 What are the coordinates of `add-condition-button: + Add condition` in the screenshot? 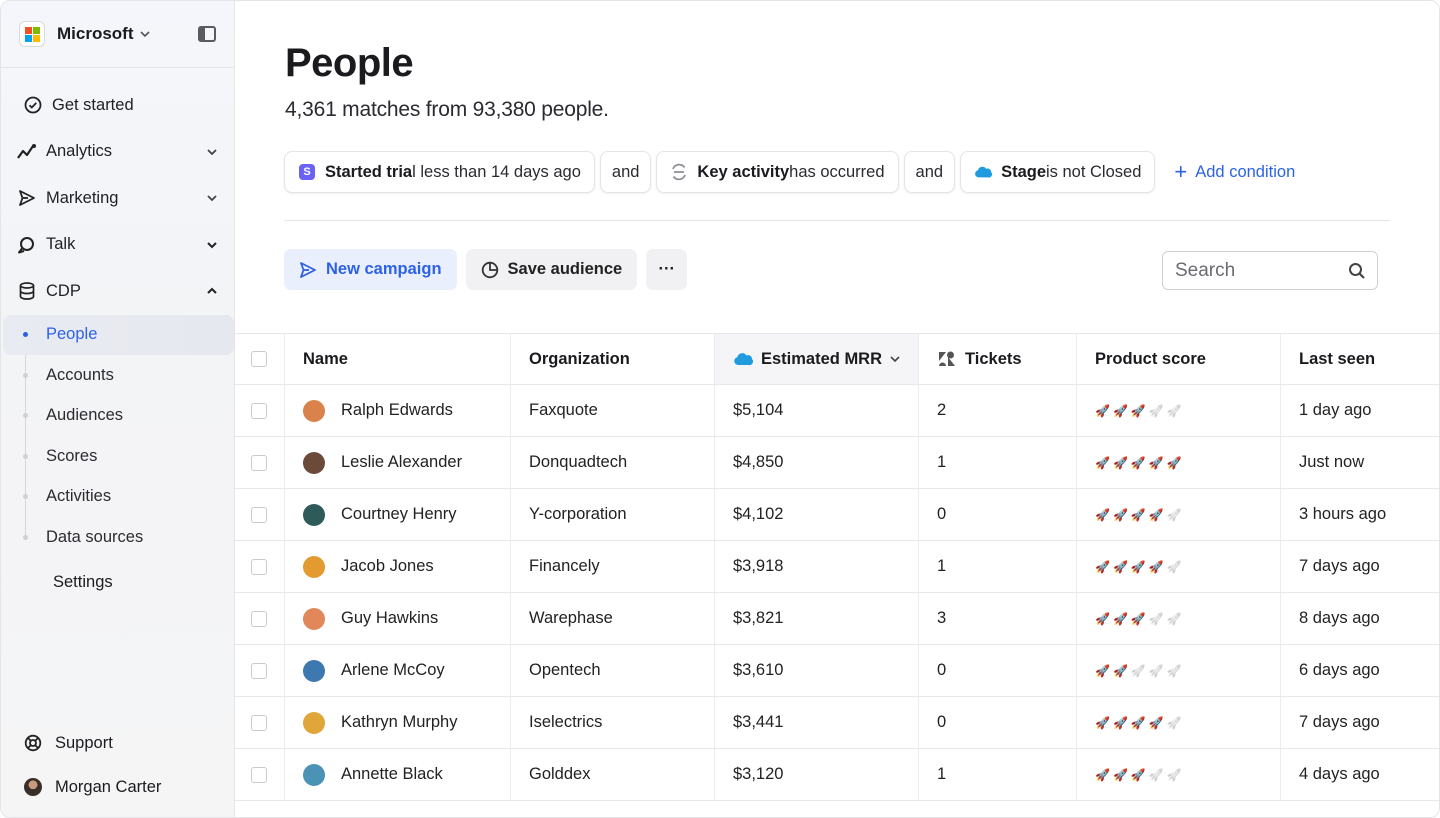 It's located at (1234, 172).